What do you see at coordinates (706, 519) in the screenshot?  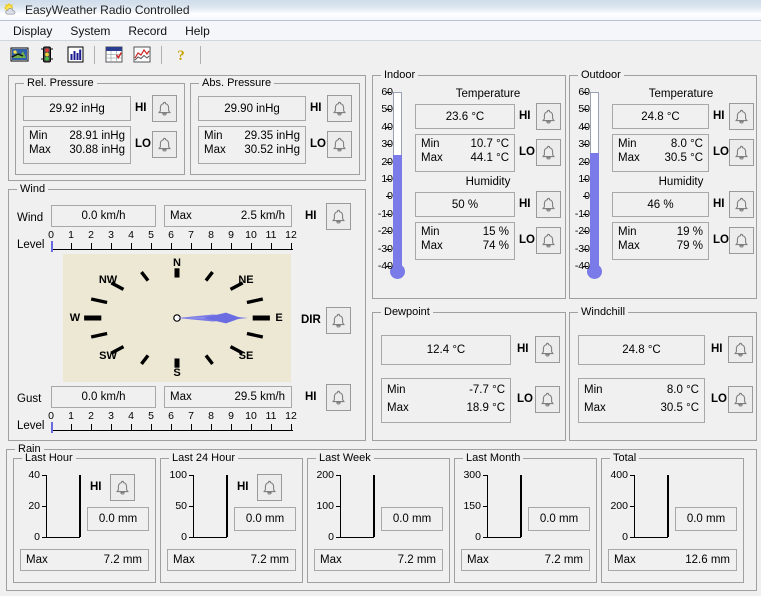 I see `rain-value-field: 0.0 mm` at bounding box center [706, 519].